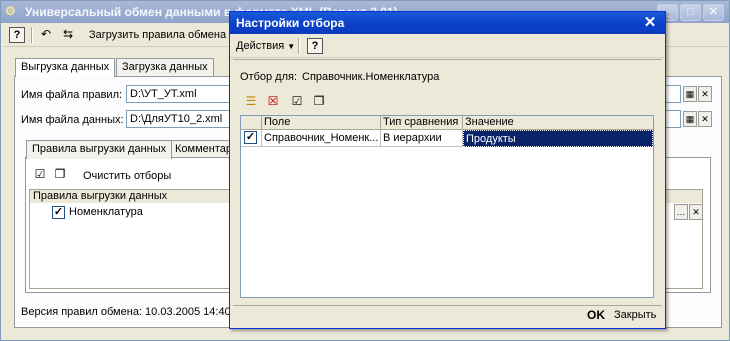  I want to click on maximize-button: □, so click(690, 12).